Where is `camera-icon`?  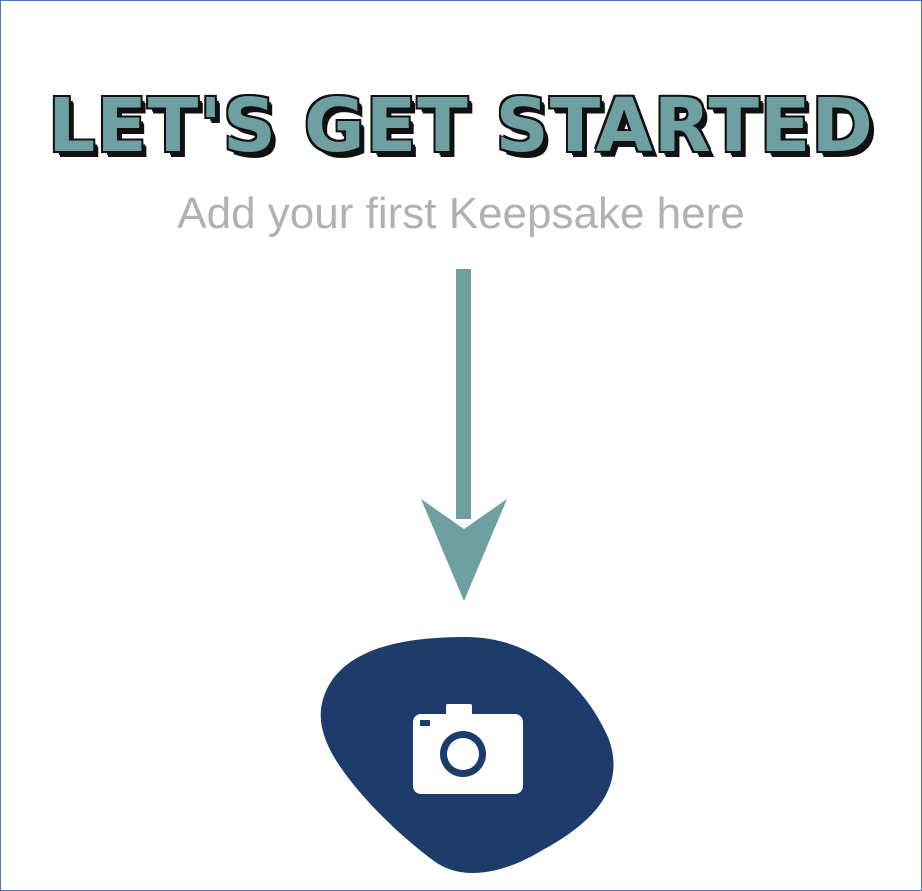
camera-icon is located at coordinates (468, 749).